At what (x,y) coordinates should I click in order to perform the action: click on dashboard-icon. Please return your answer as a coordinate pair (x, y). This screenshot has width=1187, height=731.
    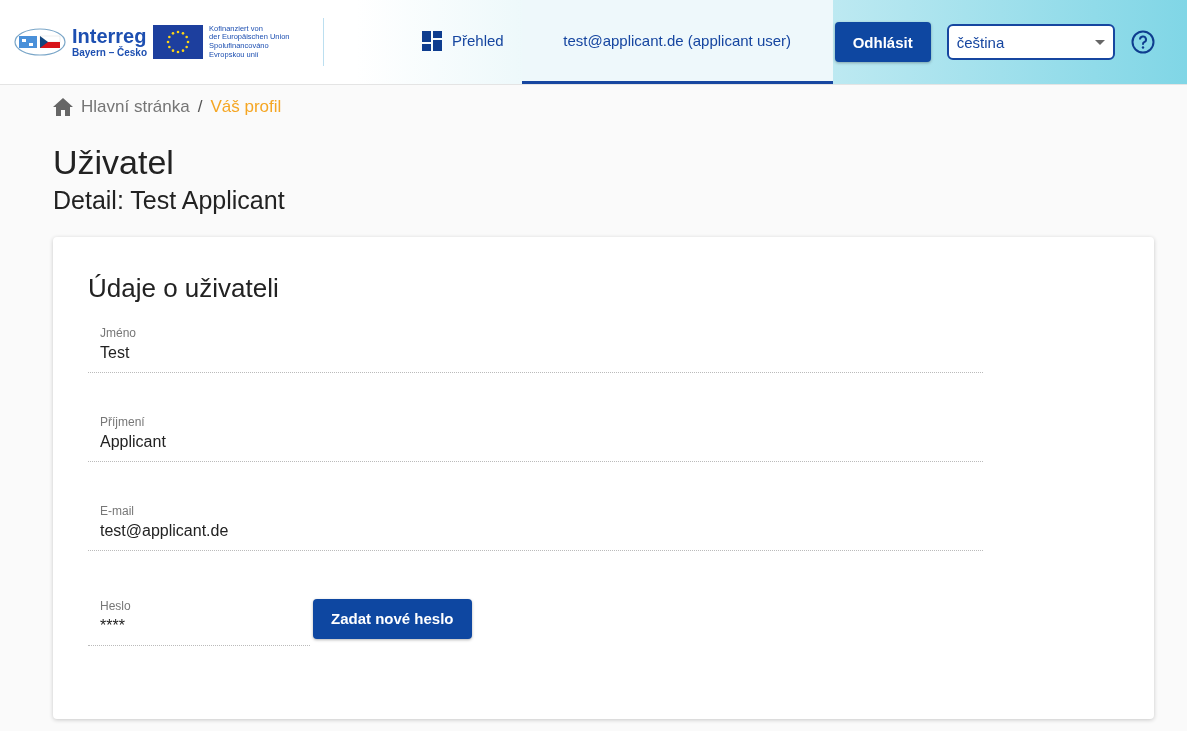
    Looking at the image, I should click on (432, 40).